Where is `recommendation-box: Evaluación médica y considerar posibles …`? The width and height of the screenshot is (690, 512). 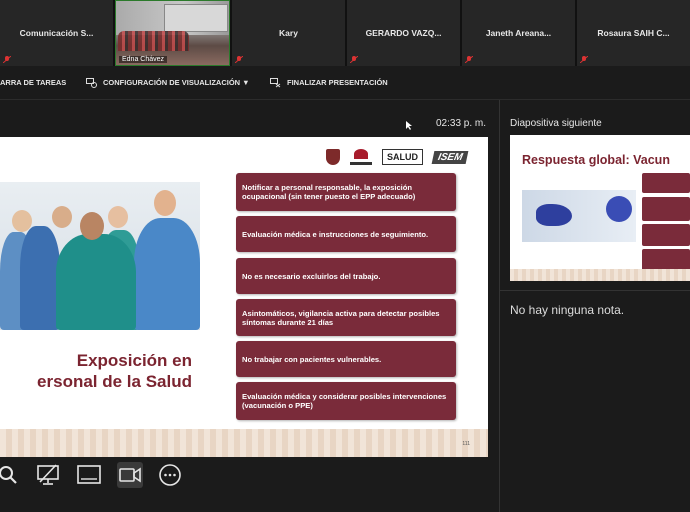 recommendation-box: Evaluación médica y considerar posibles … is located at coordinates (346, 401).